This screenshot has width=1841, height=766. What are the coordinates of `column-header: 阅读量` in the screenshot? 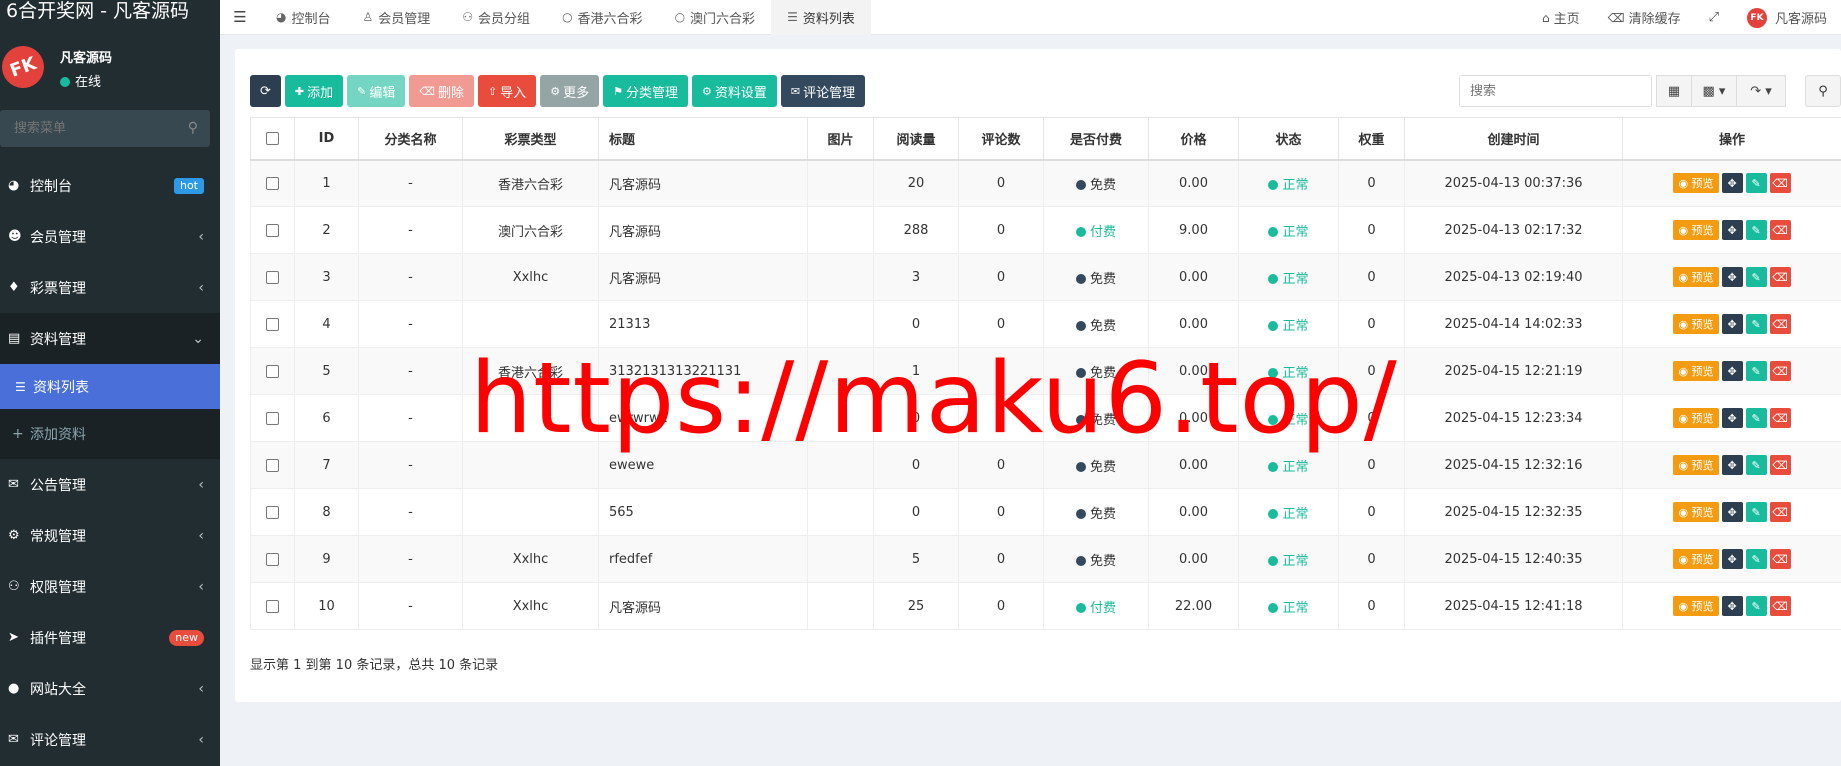 It's located at (916, 139).